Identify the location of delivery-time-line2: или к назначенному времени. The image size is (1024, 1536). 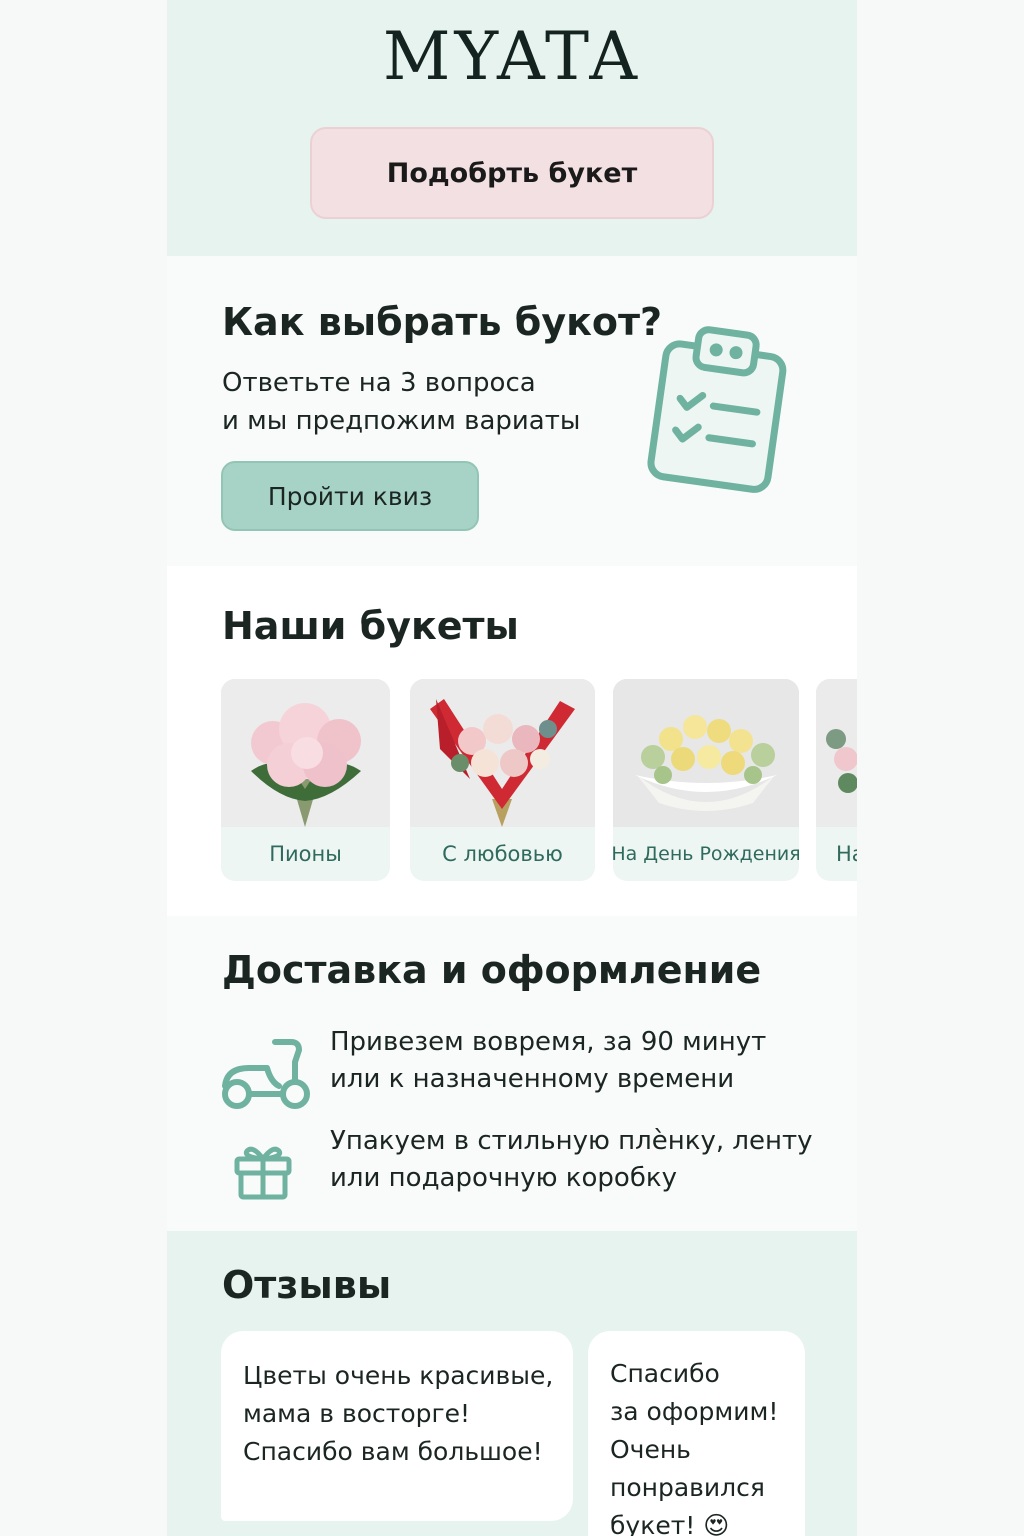
(532, 1079).